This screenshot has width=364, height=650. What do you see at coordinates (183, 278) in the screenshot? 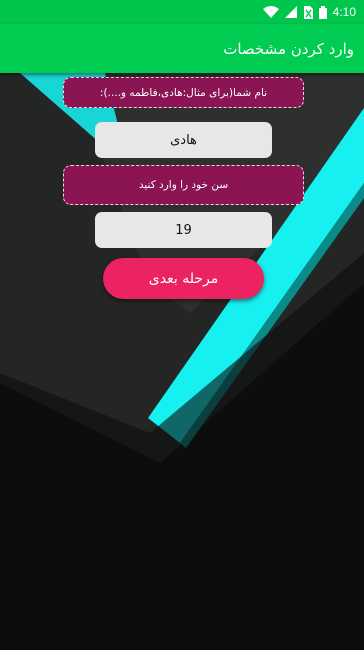
I see `next-step-button: مرحله بعدی` at bounding box center [183, 278].